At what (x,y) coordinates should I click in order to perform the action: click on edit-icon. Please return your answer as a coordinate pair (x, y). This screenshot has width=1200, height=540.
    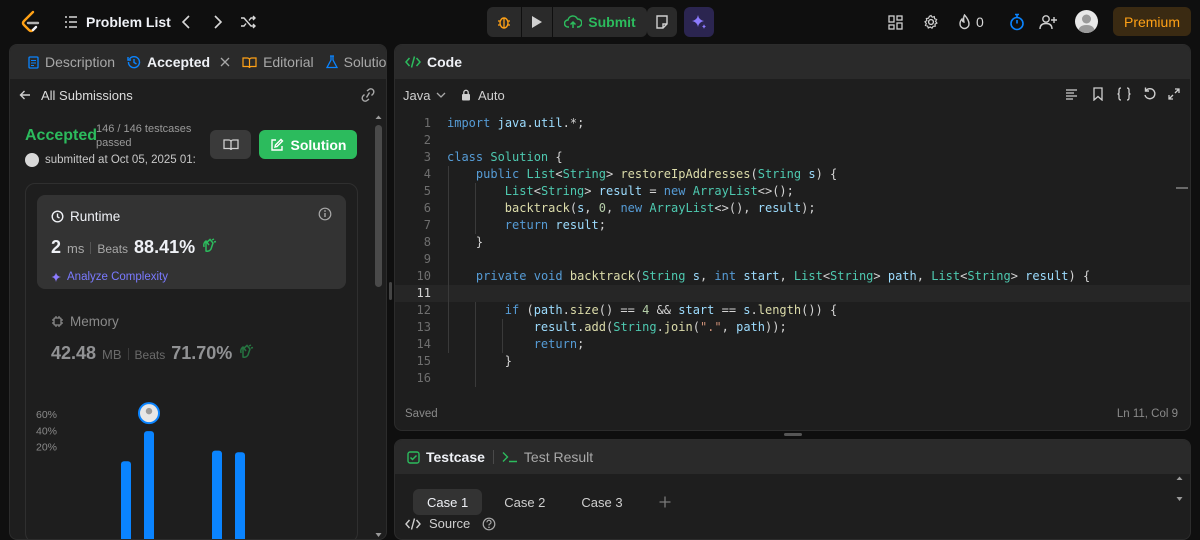
    Looking at the image, I should click on (276, 144).